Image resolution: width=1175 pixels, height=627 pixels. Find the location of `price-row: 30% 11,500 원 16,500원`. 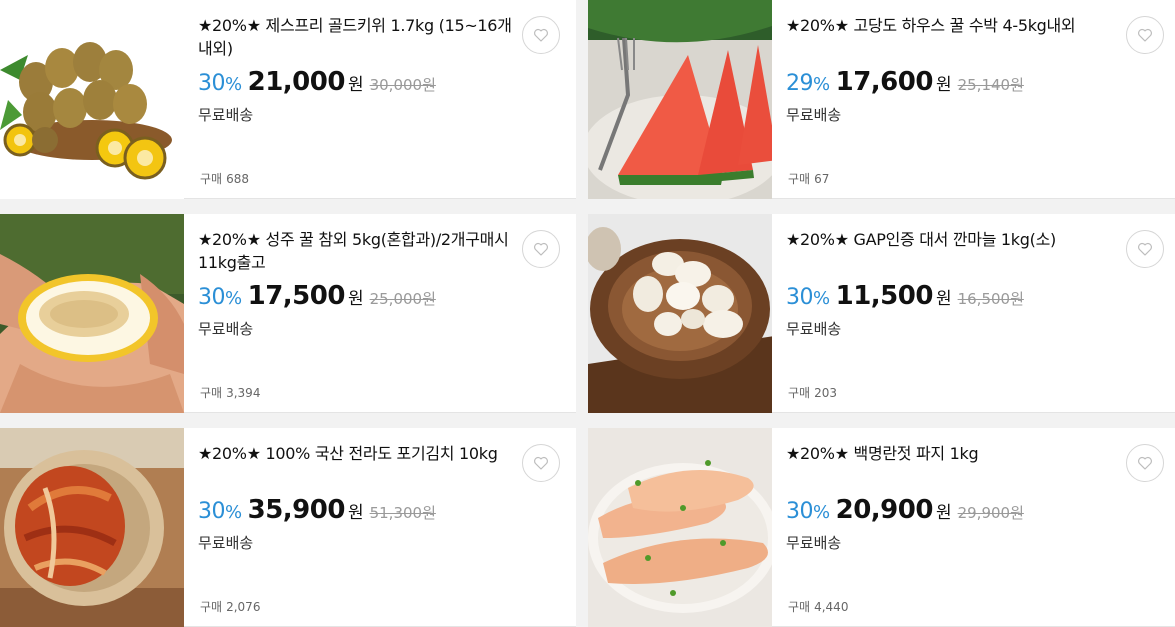

price-row: 30% 11,500 원 16,500원 is located at coordinates (905, 298).